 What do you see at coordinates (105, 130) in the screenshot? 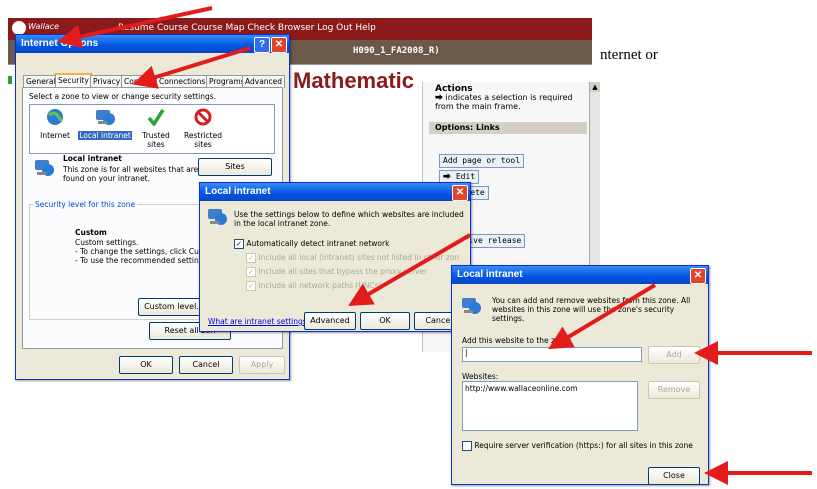
I see `zone-local-intranet: Local intranet` at bounding box center [105, 130].